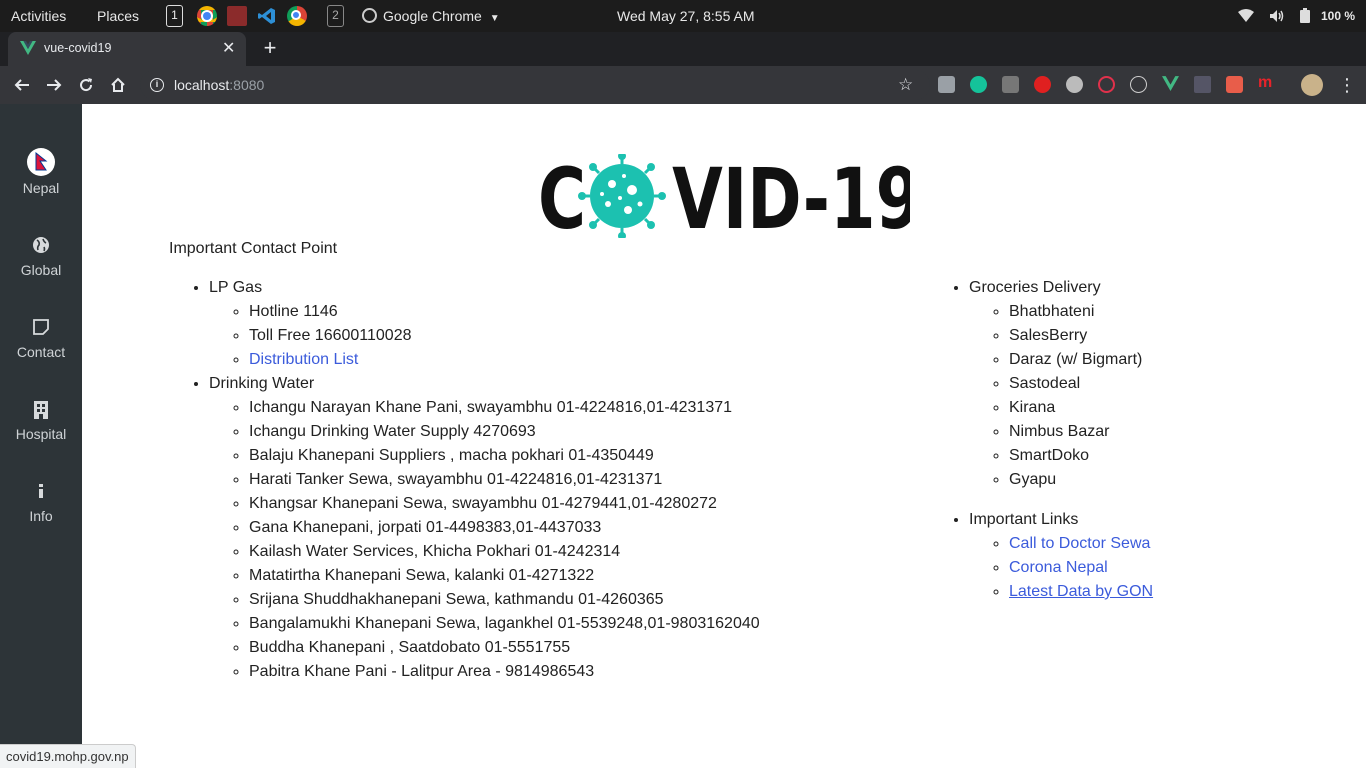 Image resolution: width=1366 pixels, height=768 pixels. Describe the element at coordinates (1138, 84) in the screenshot. I see `react-devtools-icon` at that location.